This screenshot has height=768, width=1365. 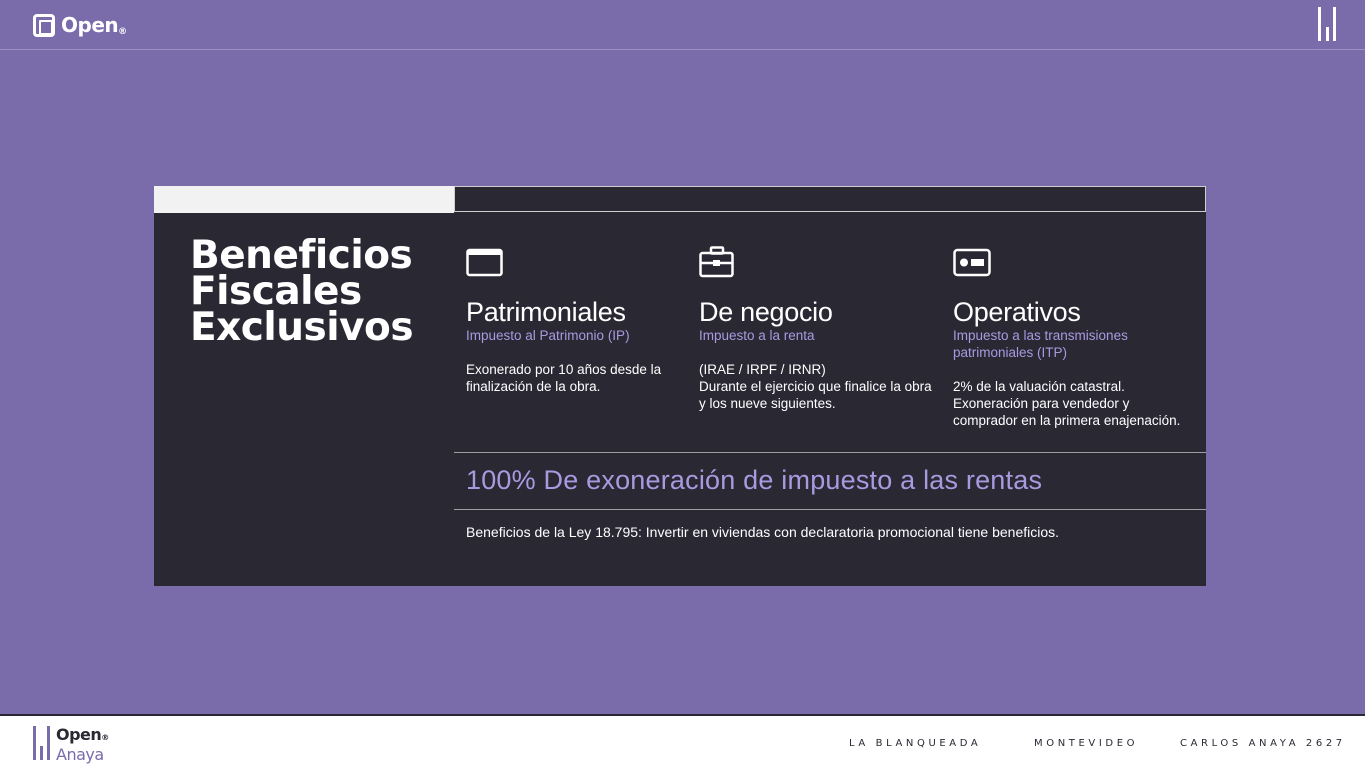 What do you see at coordinates (122, 32) in the screenshot?
I see `logo-registered-mark: ®` at bounding box center [122, 32].